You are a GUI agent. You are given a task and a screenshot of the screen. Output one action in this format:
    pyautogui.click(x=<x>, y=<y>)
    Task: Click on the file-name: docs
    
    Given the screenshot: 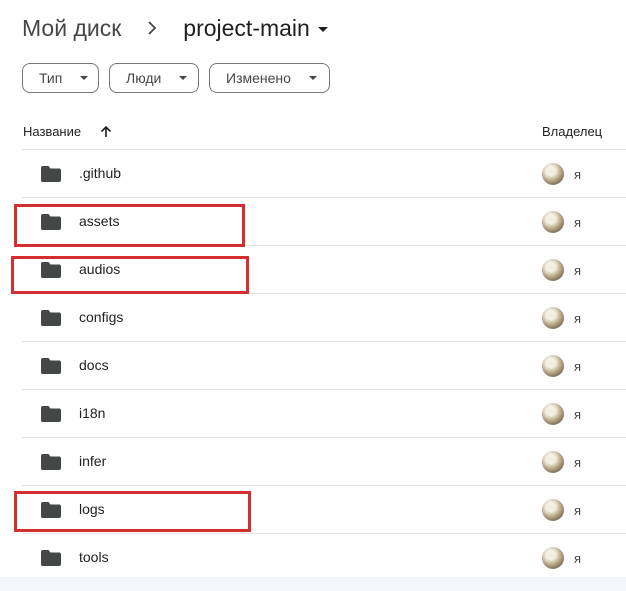 What is the action you would take?
    pyautogui.click(x=94, y=365)
    